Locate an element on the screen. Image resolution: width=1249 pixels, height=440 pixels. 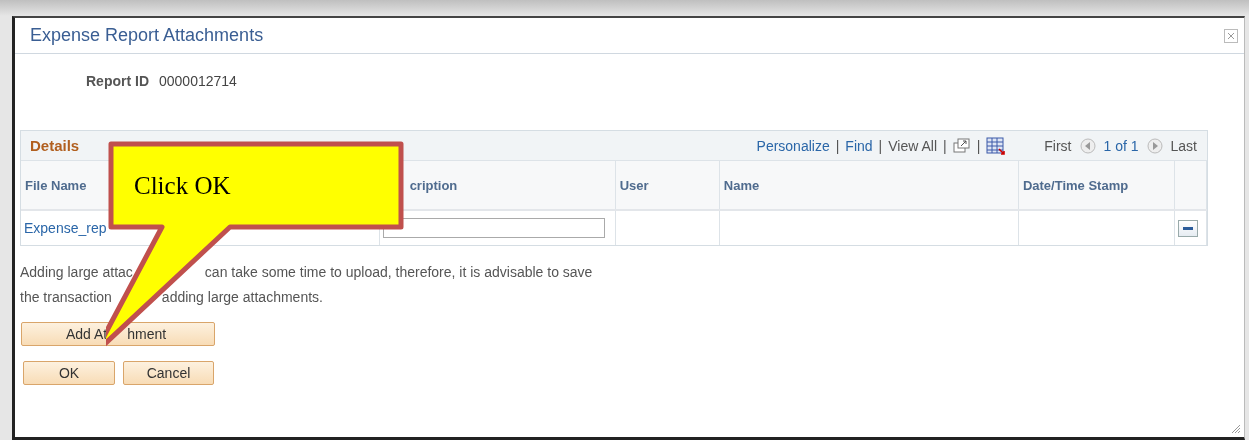
column-header: Name is located at coordinates (869, 185).